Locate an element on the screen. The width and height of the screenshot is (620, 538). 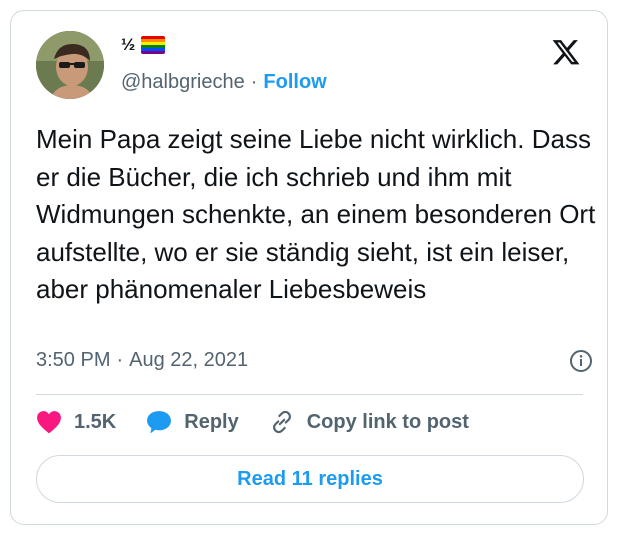
handle-row: @halbgrieche · Follow is located at coordinates (224, 82).